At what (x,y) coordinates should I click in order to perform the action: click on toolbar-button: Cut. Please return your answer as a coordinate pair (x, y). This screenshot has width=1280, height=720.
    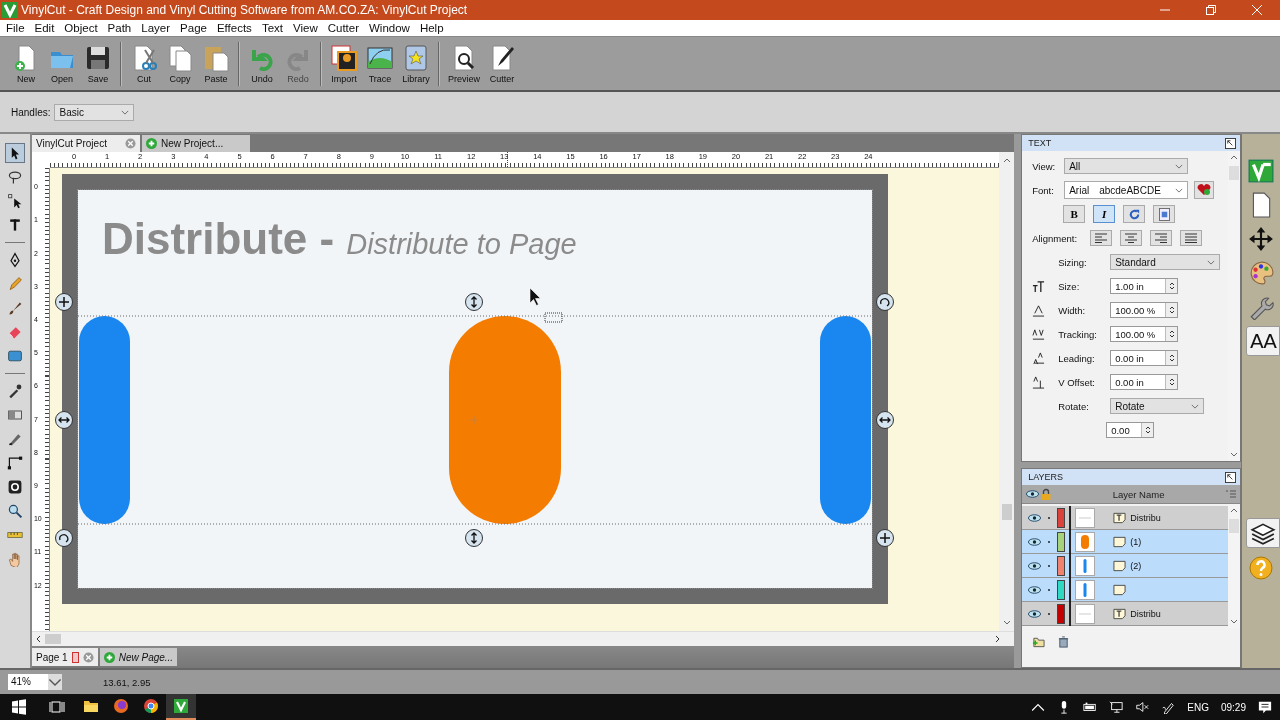
    Looking at the image, I should click on (144, 63).